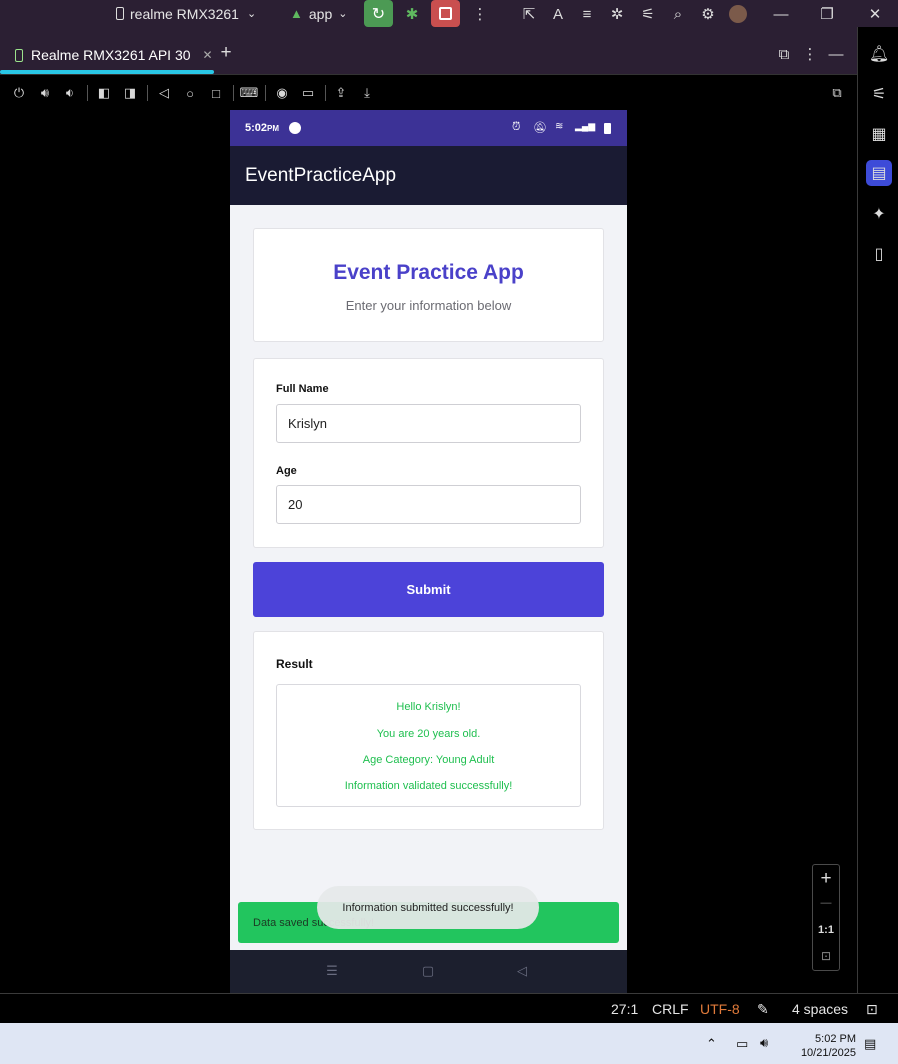  Describe the element at coordinates (186, 13) in the screenshot. I see `device-selector: realme RMX3261 ⌄` at that location.